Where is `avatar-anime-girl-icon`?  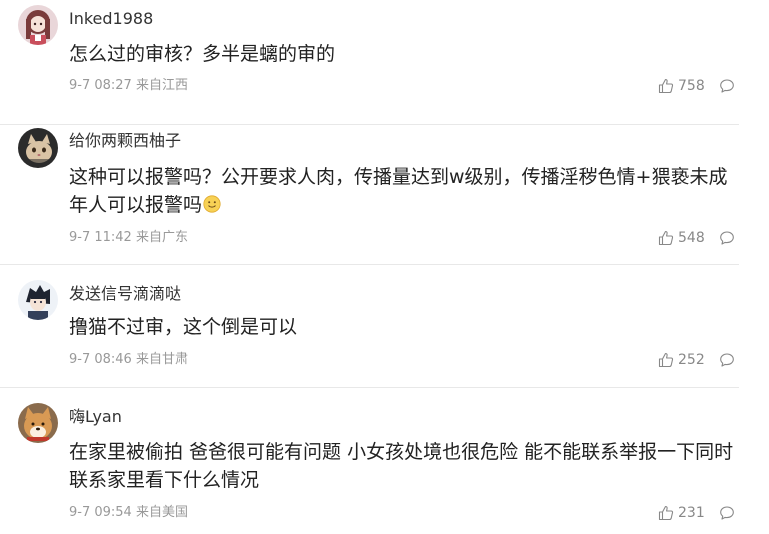 avatar-anime-girl-icon is located at coordinates (38, 25).